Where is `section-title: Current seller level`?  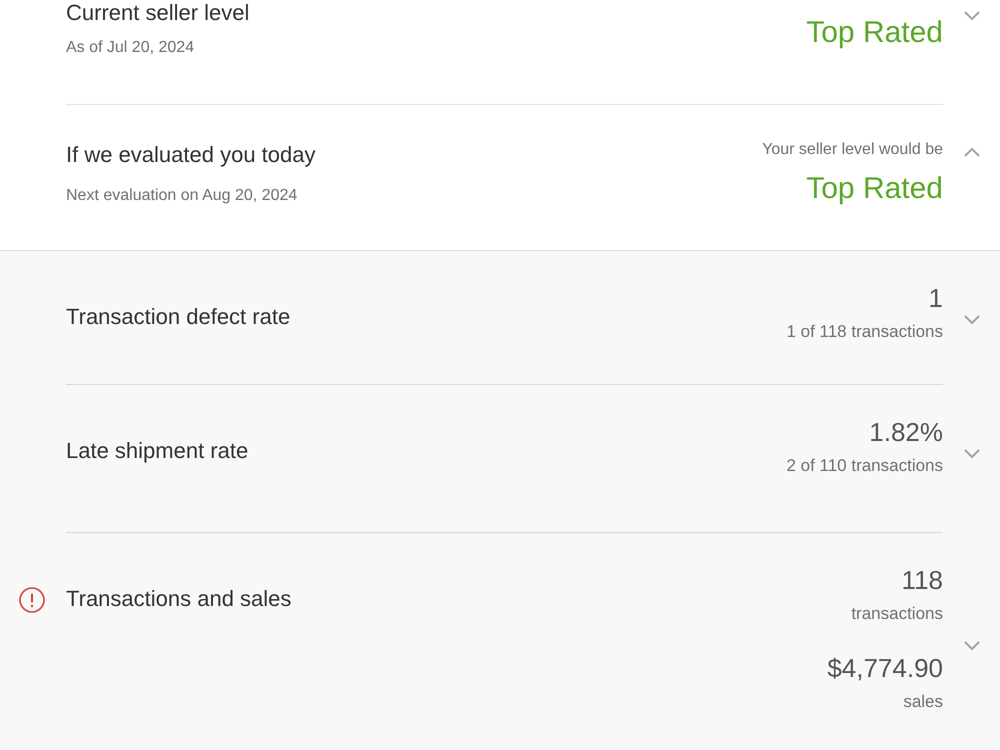
section-title: Current seller level is located at coordinates (158, 13).